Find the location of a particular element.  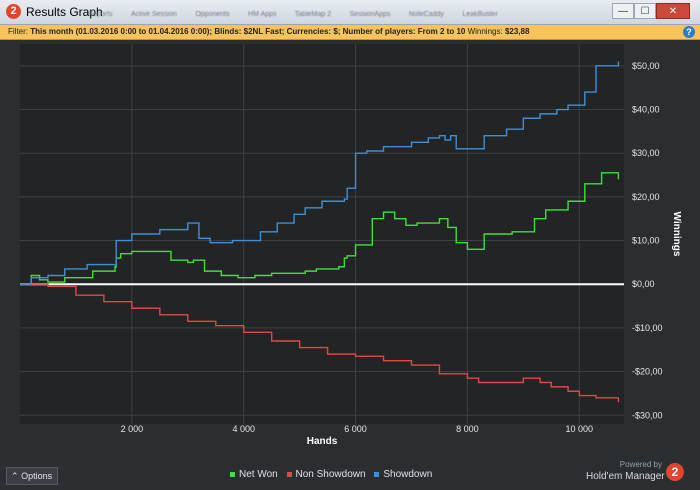

x-tick-label: 4 000 is located at coordinates (243, 429).